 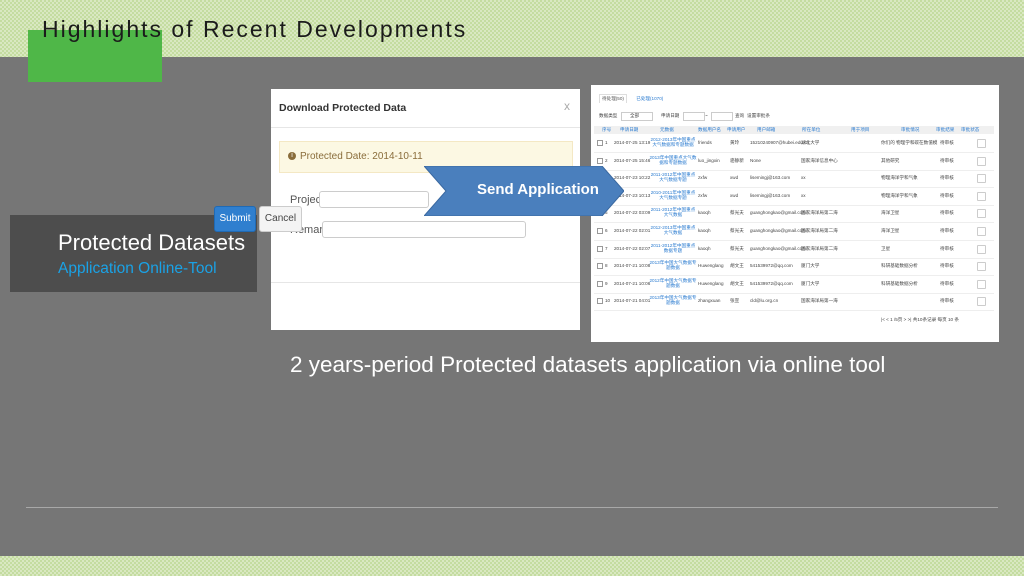 I want to click on remark-input, so click(x=424, y=229).